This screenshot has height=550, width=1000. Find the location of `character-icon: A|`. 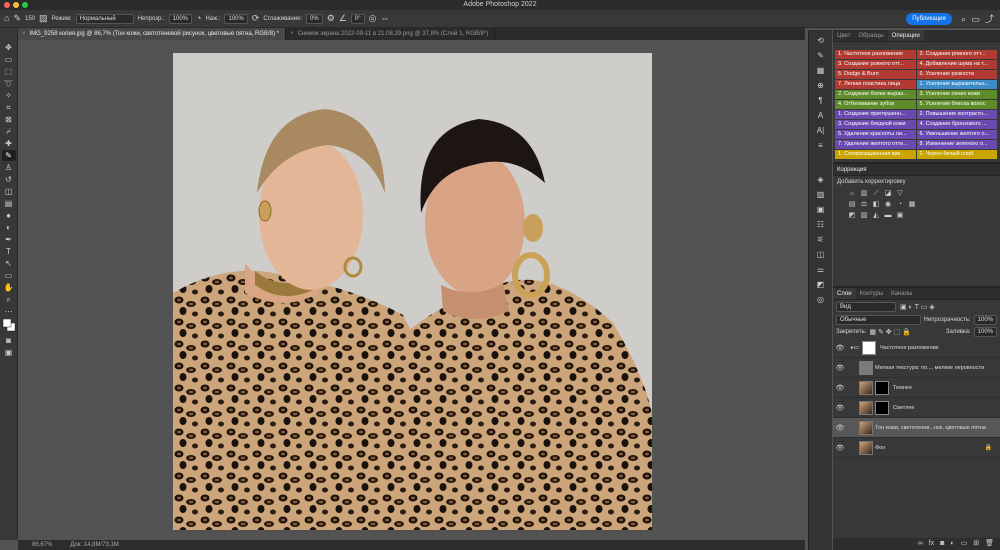

character-icon: A| is located at coordinates (821, 131).